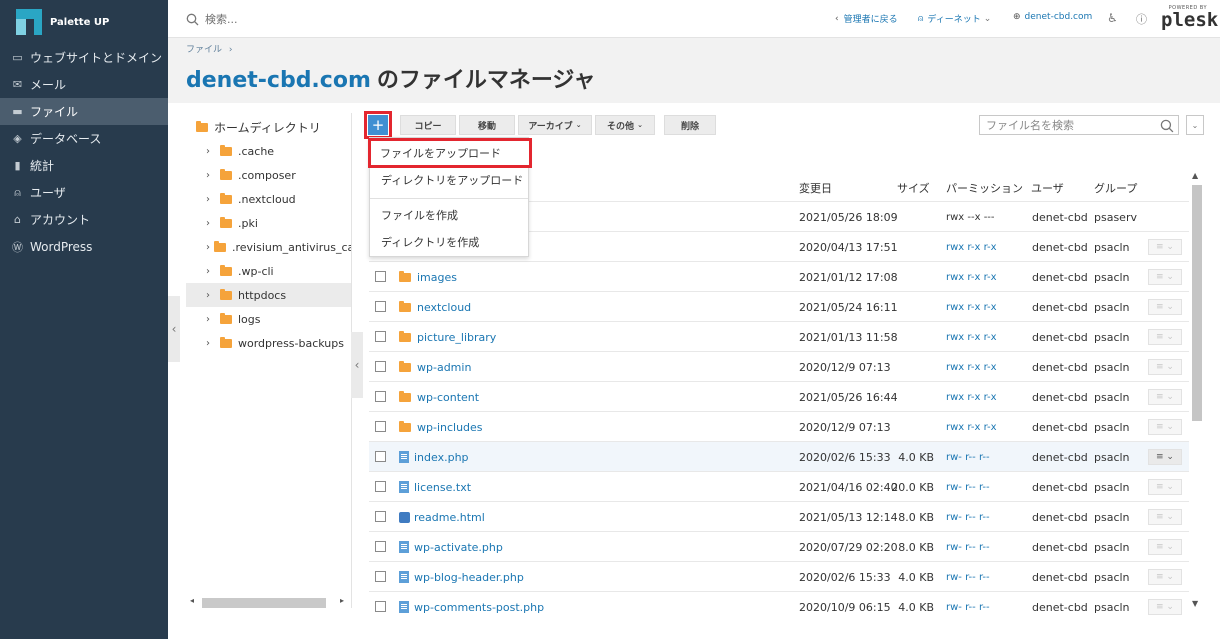  What do you see at coordinates (258, 127) in the screenshot?
I see `tree-root: ホームディレクトリ` at bounding box center [258, 127].